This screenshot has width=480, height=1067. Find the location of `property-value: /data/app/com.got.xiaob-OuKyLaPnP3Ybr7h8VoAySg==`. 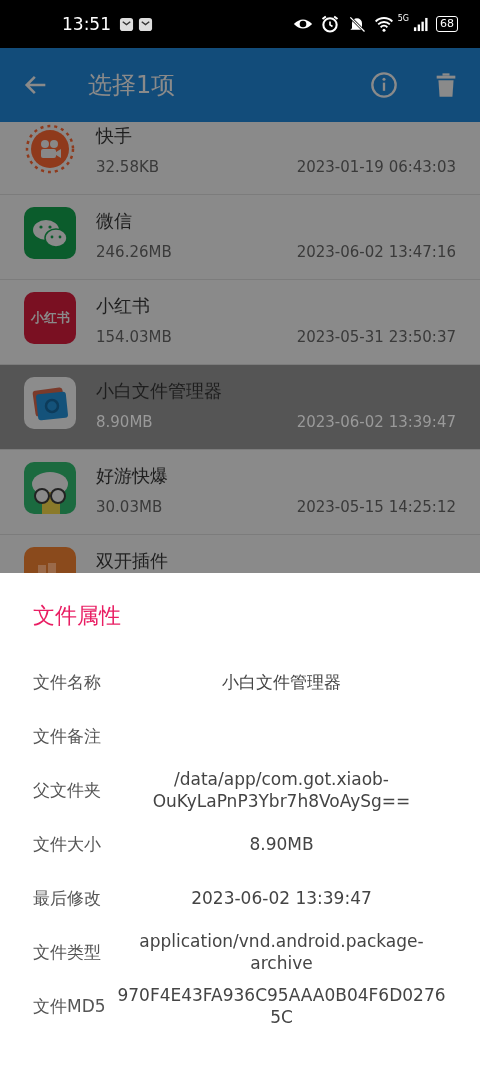

property-value: /data/app/com.got.xiaob-OuKyLaPnP3Ybr7h8VoAySg== is located at coordinates (281, 790).